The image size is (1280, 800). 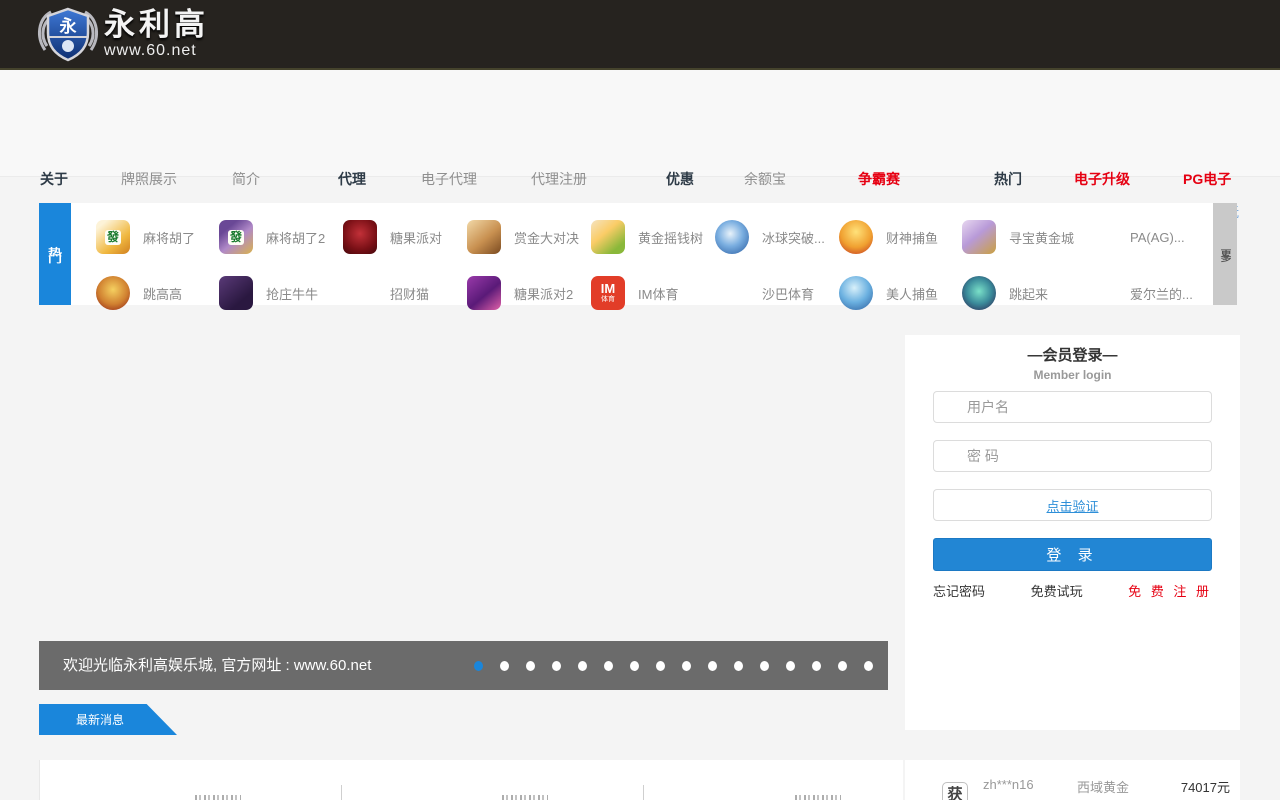 What do you see at coordinates (484, 293) in the screenshot?
I see `candy-party2-icon` at bounding box center [484, 293].